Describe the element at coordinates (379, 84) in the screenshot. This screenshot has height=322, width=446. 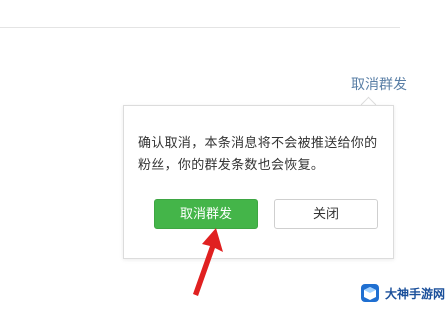
I see `cancel-mass-send-link: 取消群发` at that location.